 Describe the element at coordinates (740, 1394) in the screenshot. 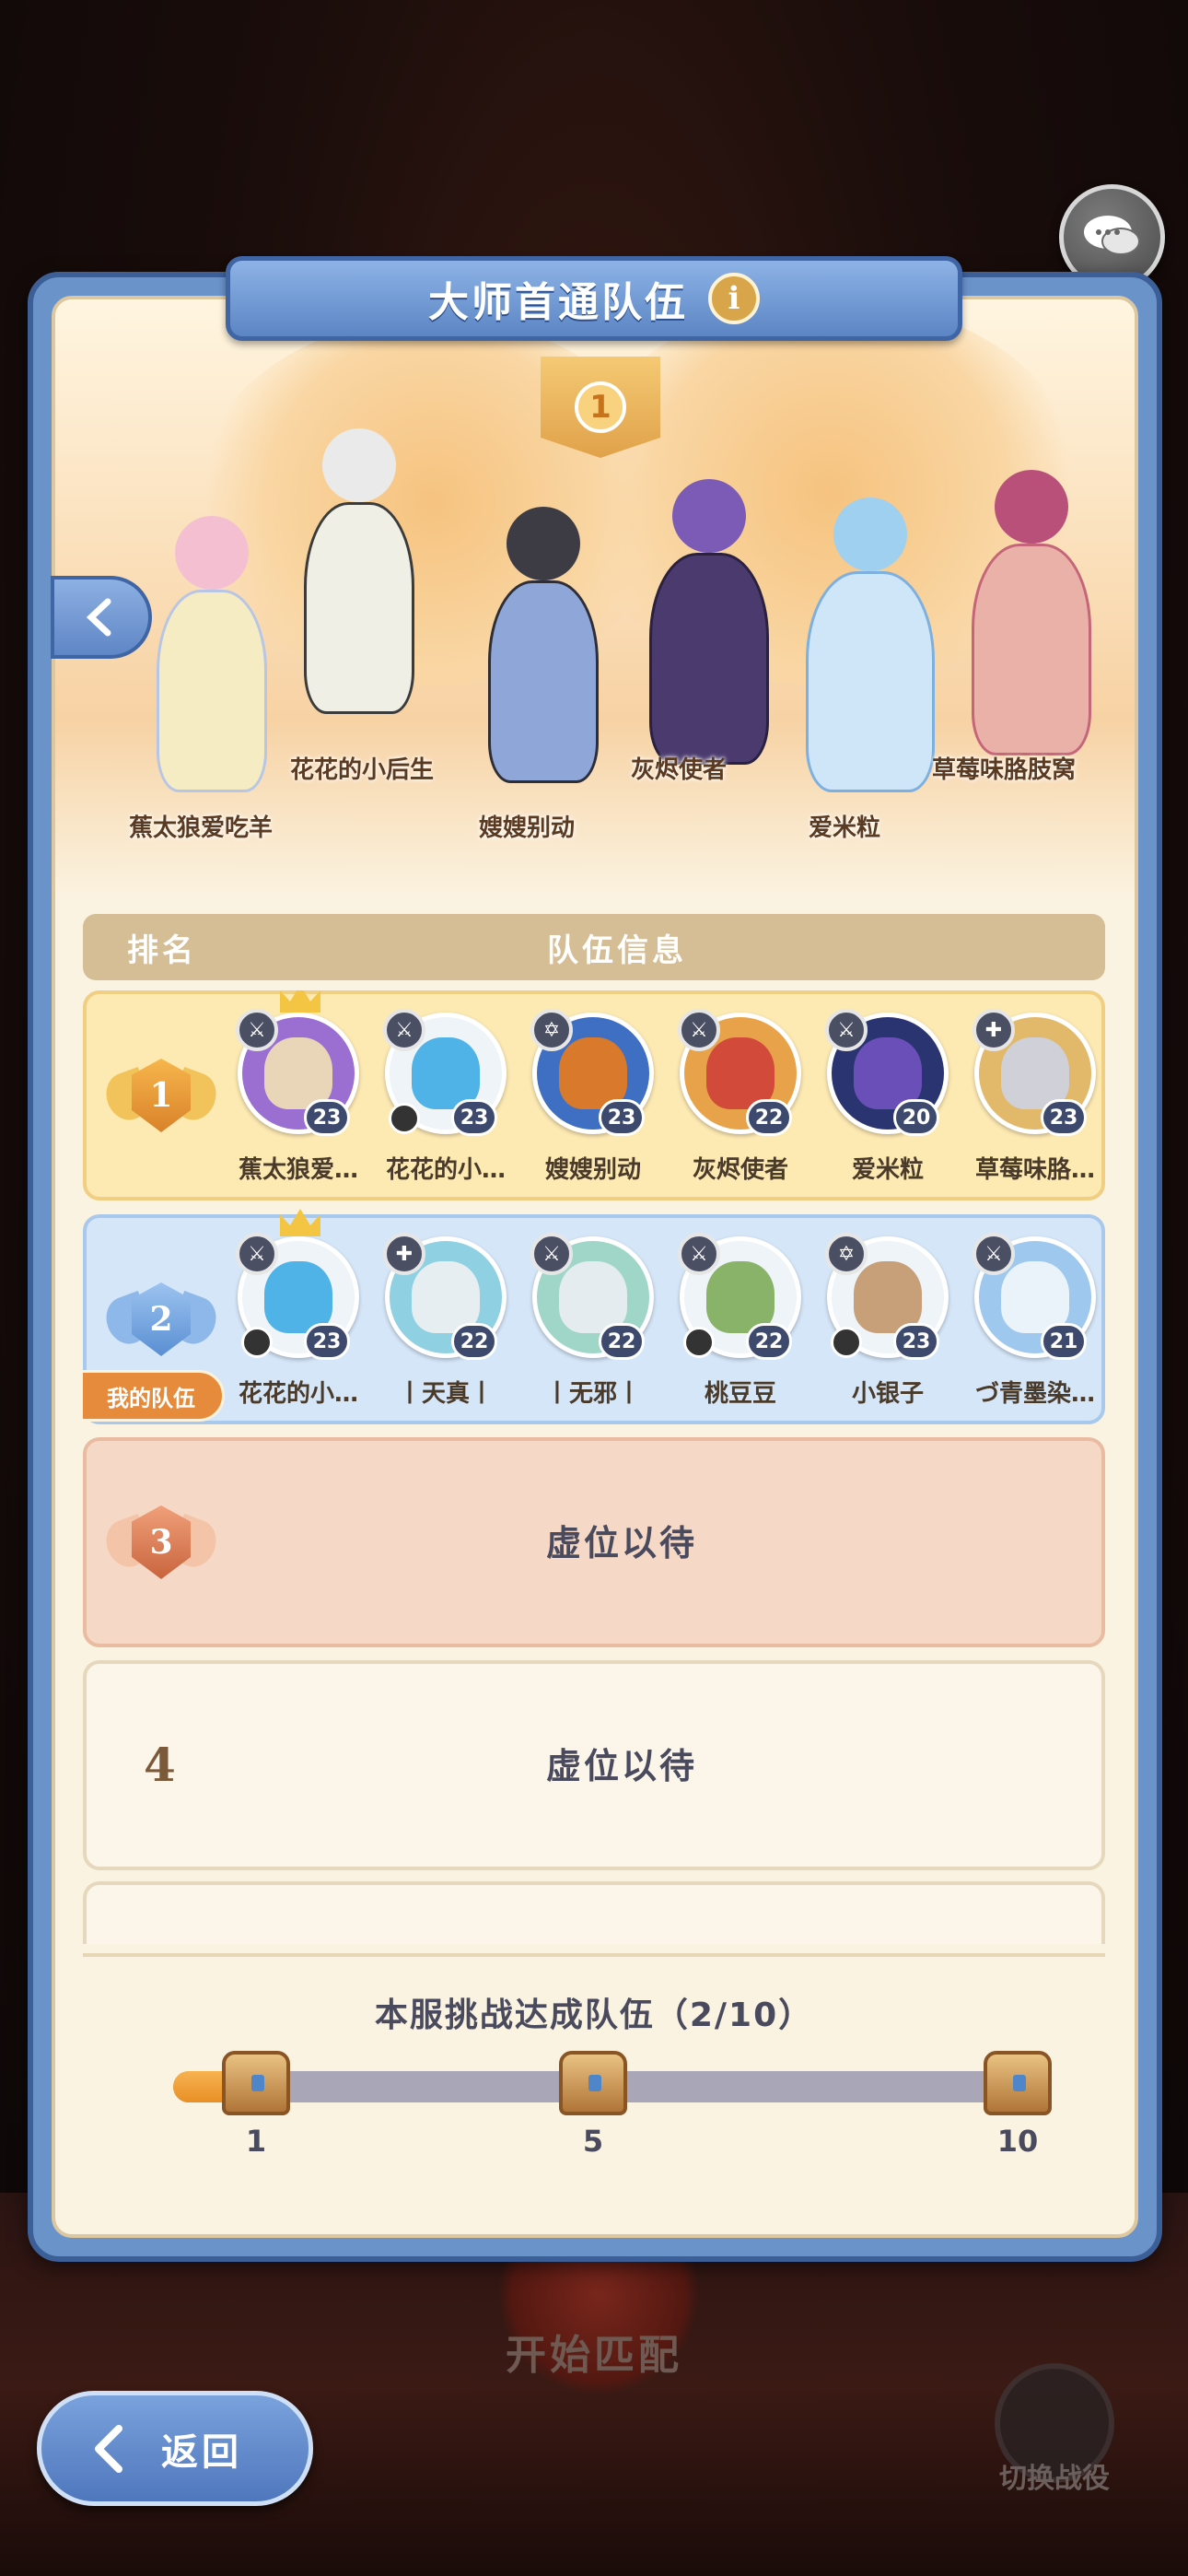

I see `member-name: 桃豆豆` at that location.